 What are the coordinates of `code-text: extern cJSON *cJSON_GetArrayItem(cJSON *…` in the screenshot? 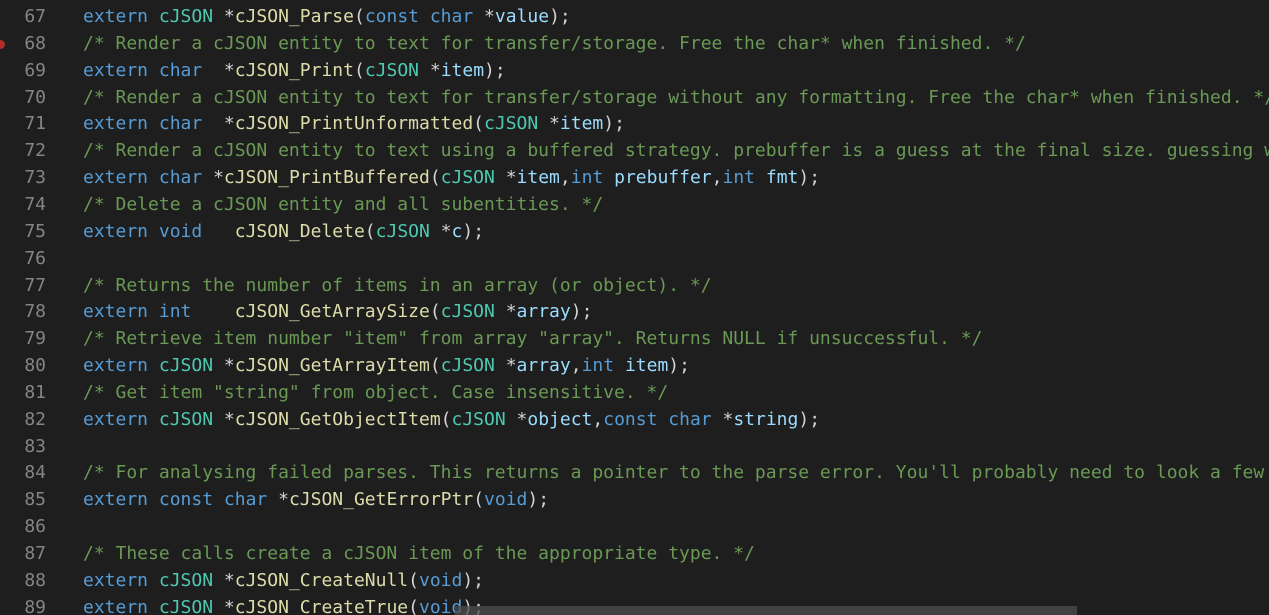 It's located at (386, 366).